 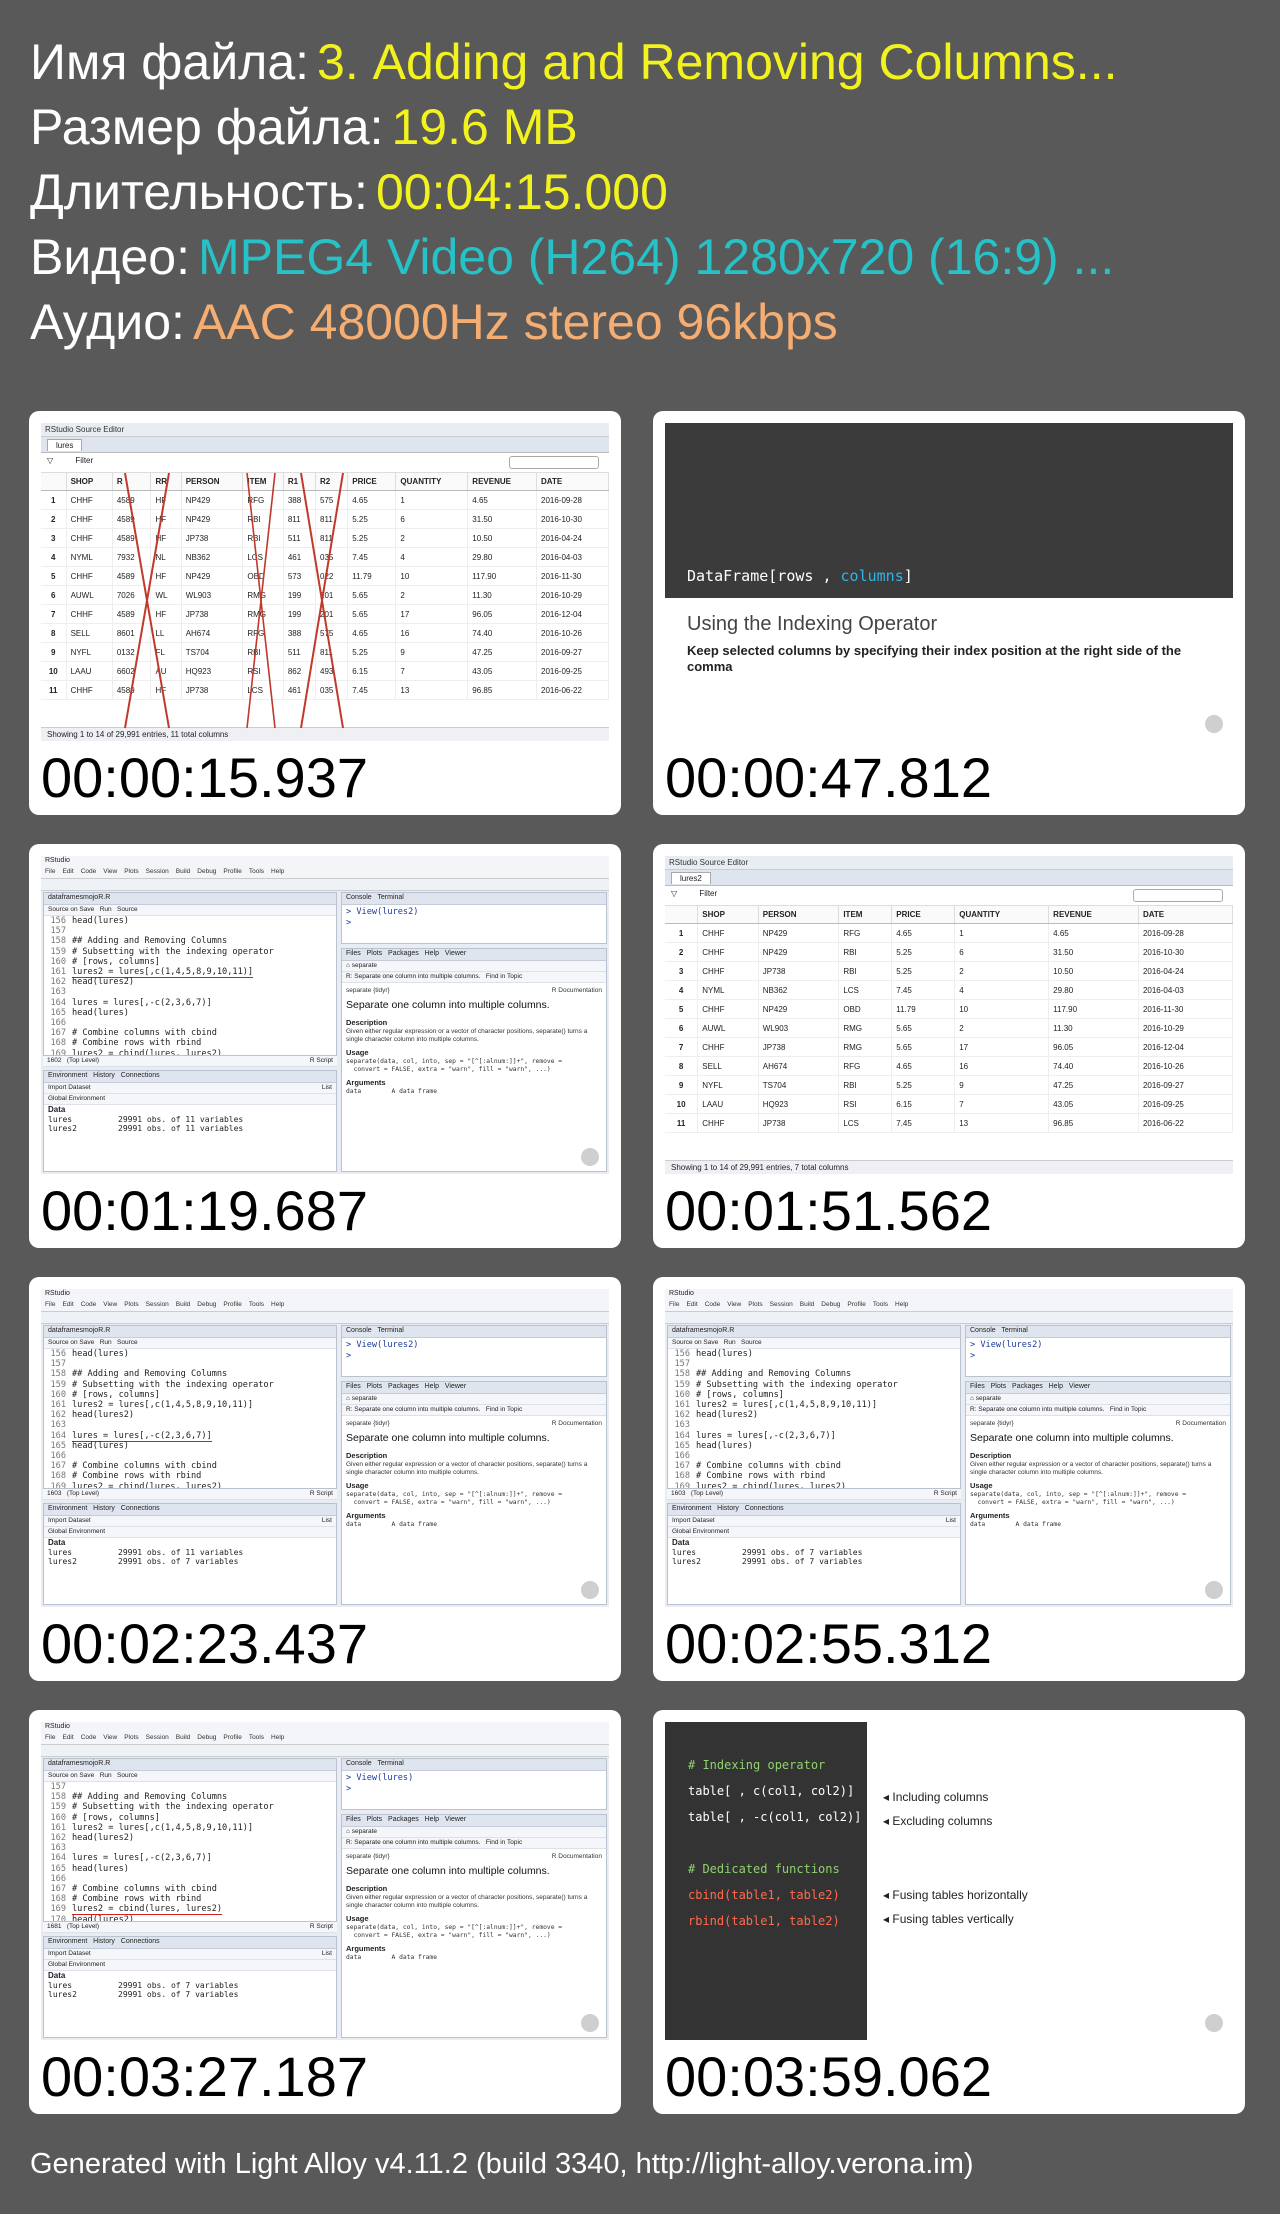 I want to click on filter-icon: ▽, so click(x=674, y=893).